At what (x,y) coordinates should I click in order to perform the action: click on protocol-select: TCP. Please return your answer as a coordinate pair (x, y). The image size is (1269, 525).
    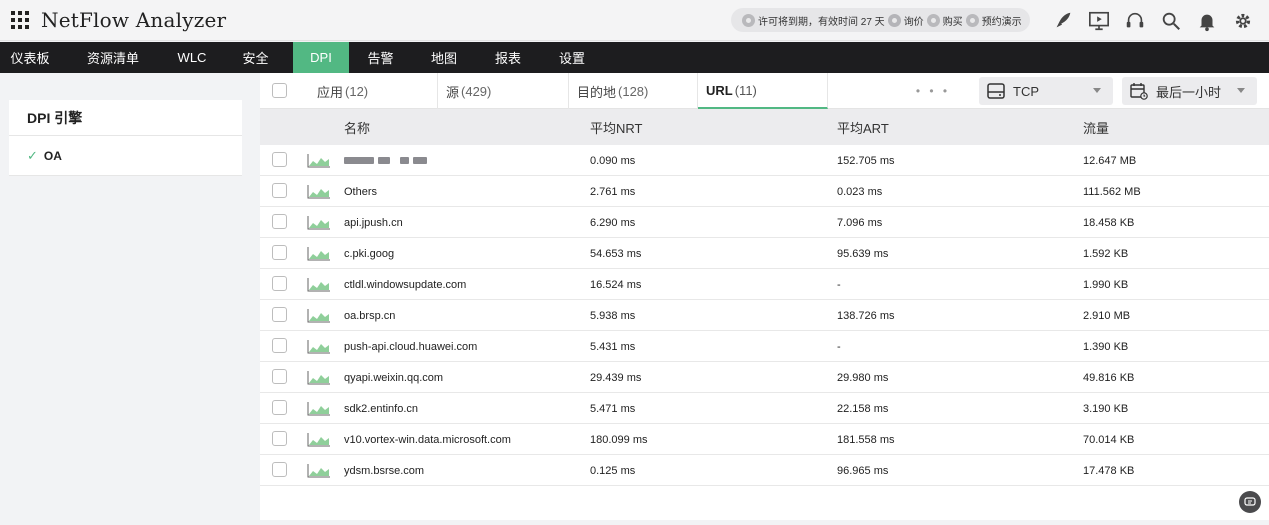
    Looking at the image, I should click on (1046, 91).